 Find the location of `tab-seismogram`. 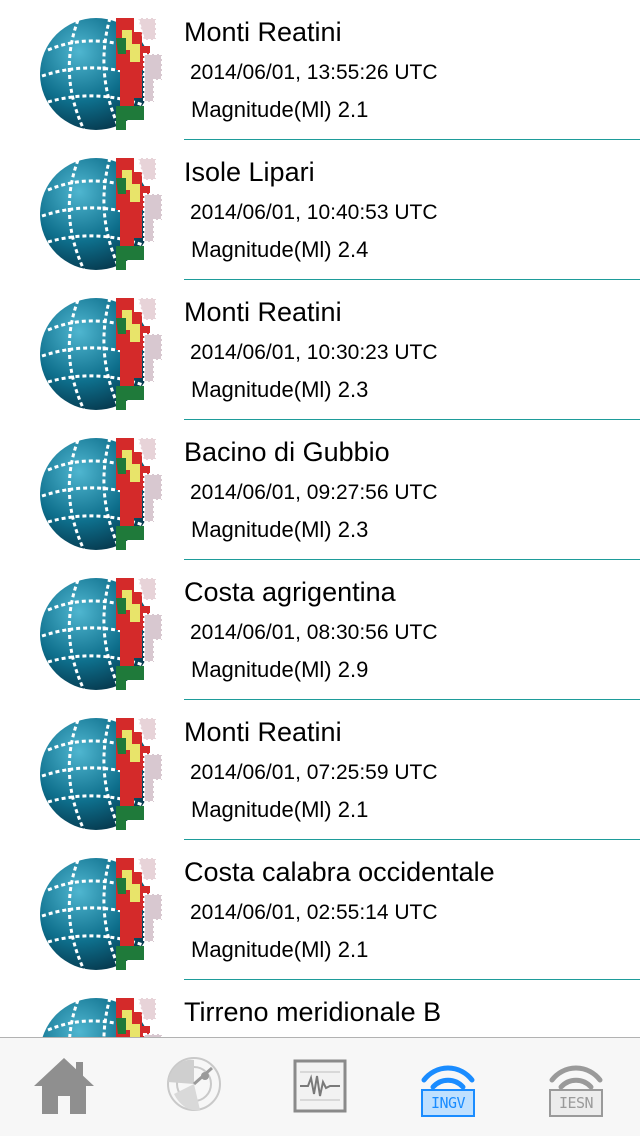

tab-seismogram is located at coordinates (320, 1086).